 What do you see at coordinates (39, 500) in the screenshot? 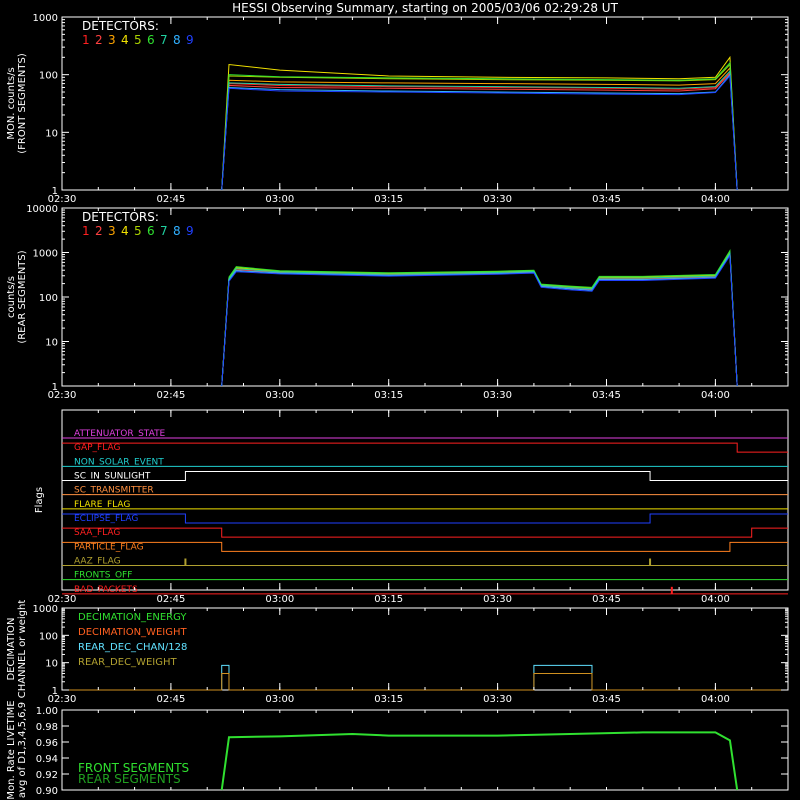
I see `flags-ylabel: Flags` at bounding box center [39, 500].